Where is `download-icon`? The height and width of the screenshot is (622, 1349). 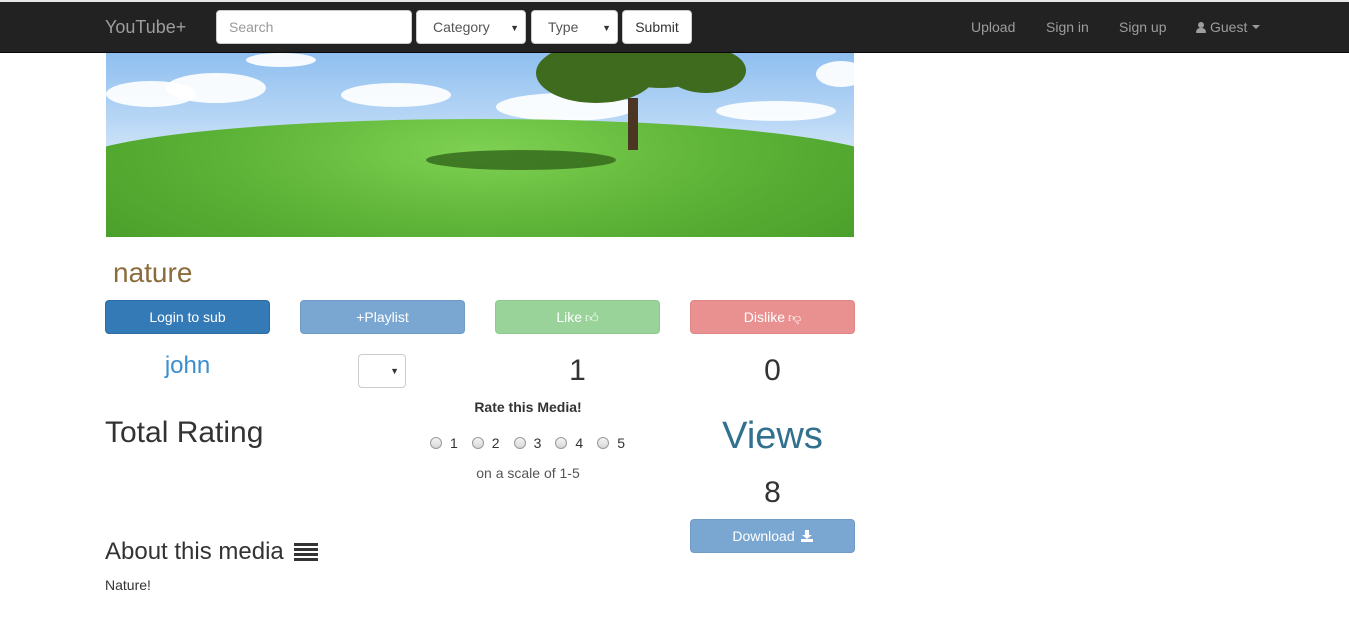 download-icon is located at coordinates (806, 536).